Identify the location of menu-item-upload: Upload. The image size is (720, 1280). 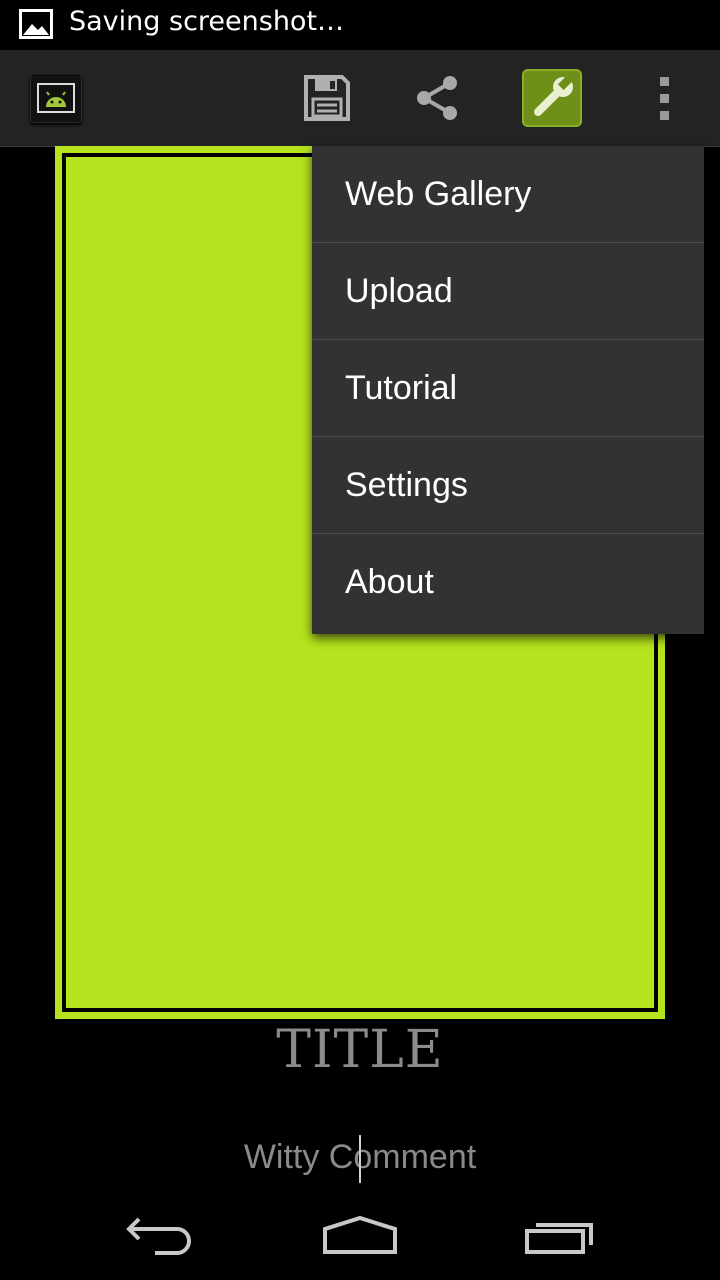
(508, 291).